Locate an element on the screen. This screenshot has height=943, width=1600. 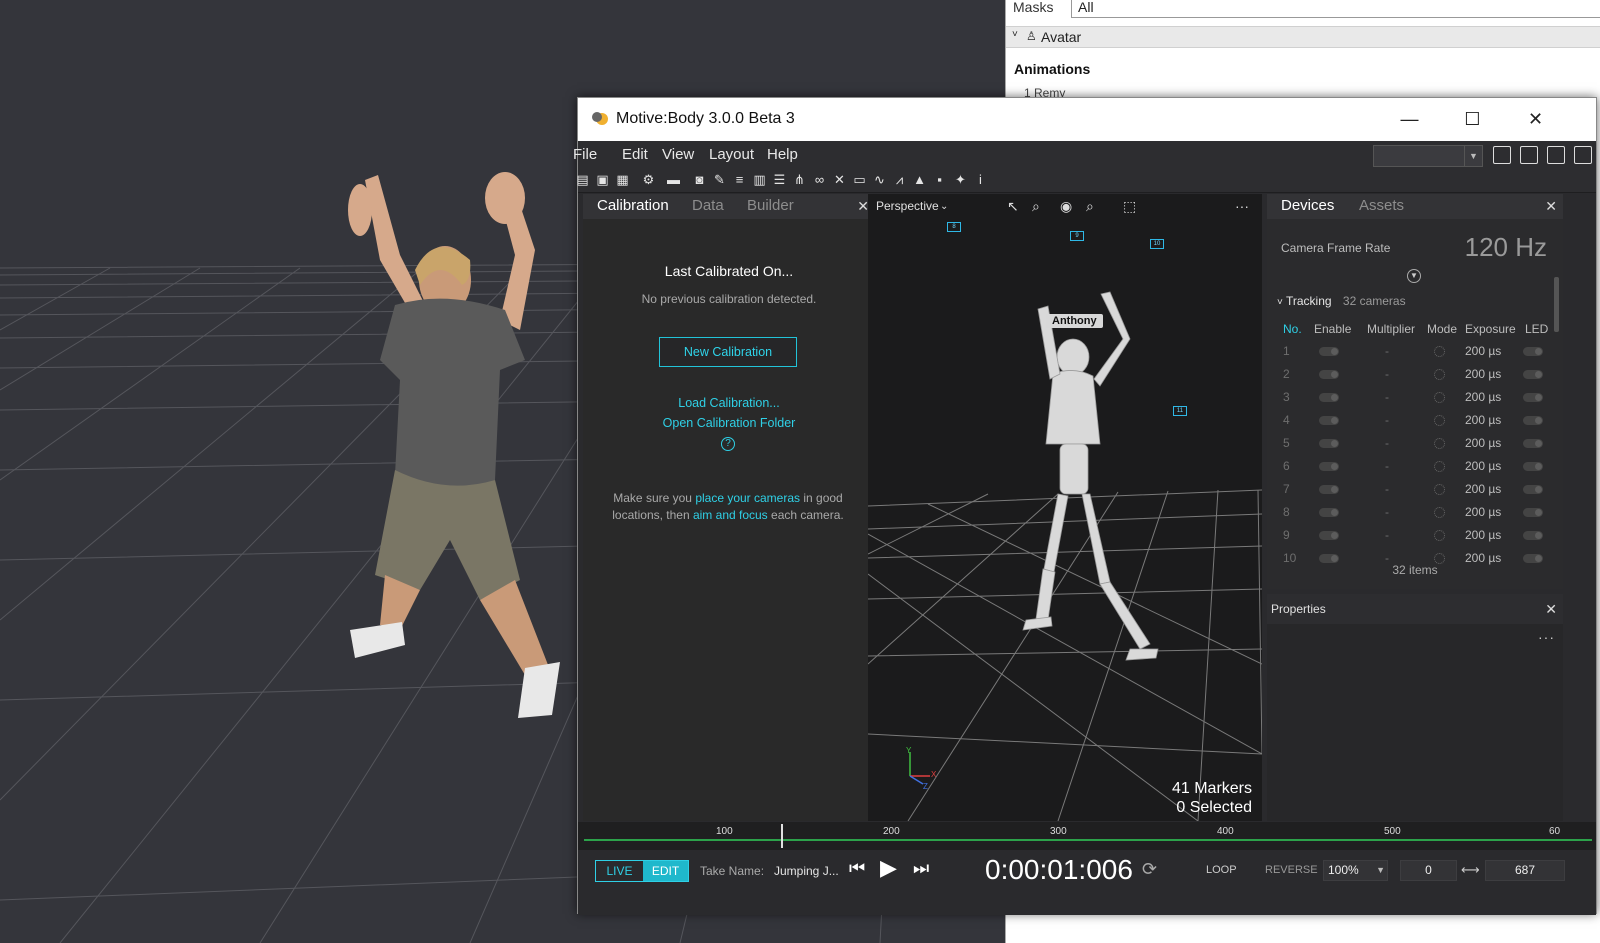
tools-icon: ✕ is located at coordinates (839, 179).